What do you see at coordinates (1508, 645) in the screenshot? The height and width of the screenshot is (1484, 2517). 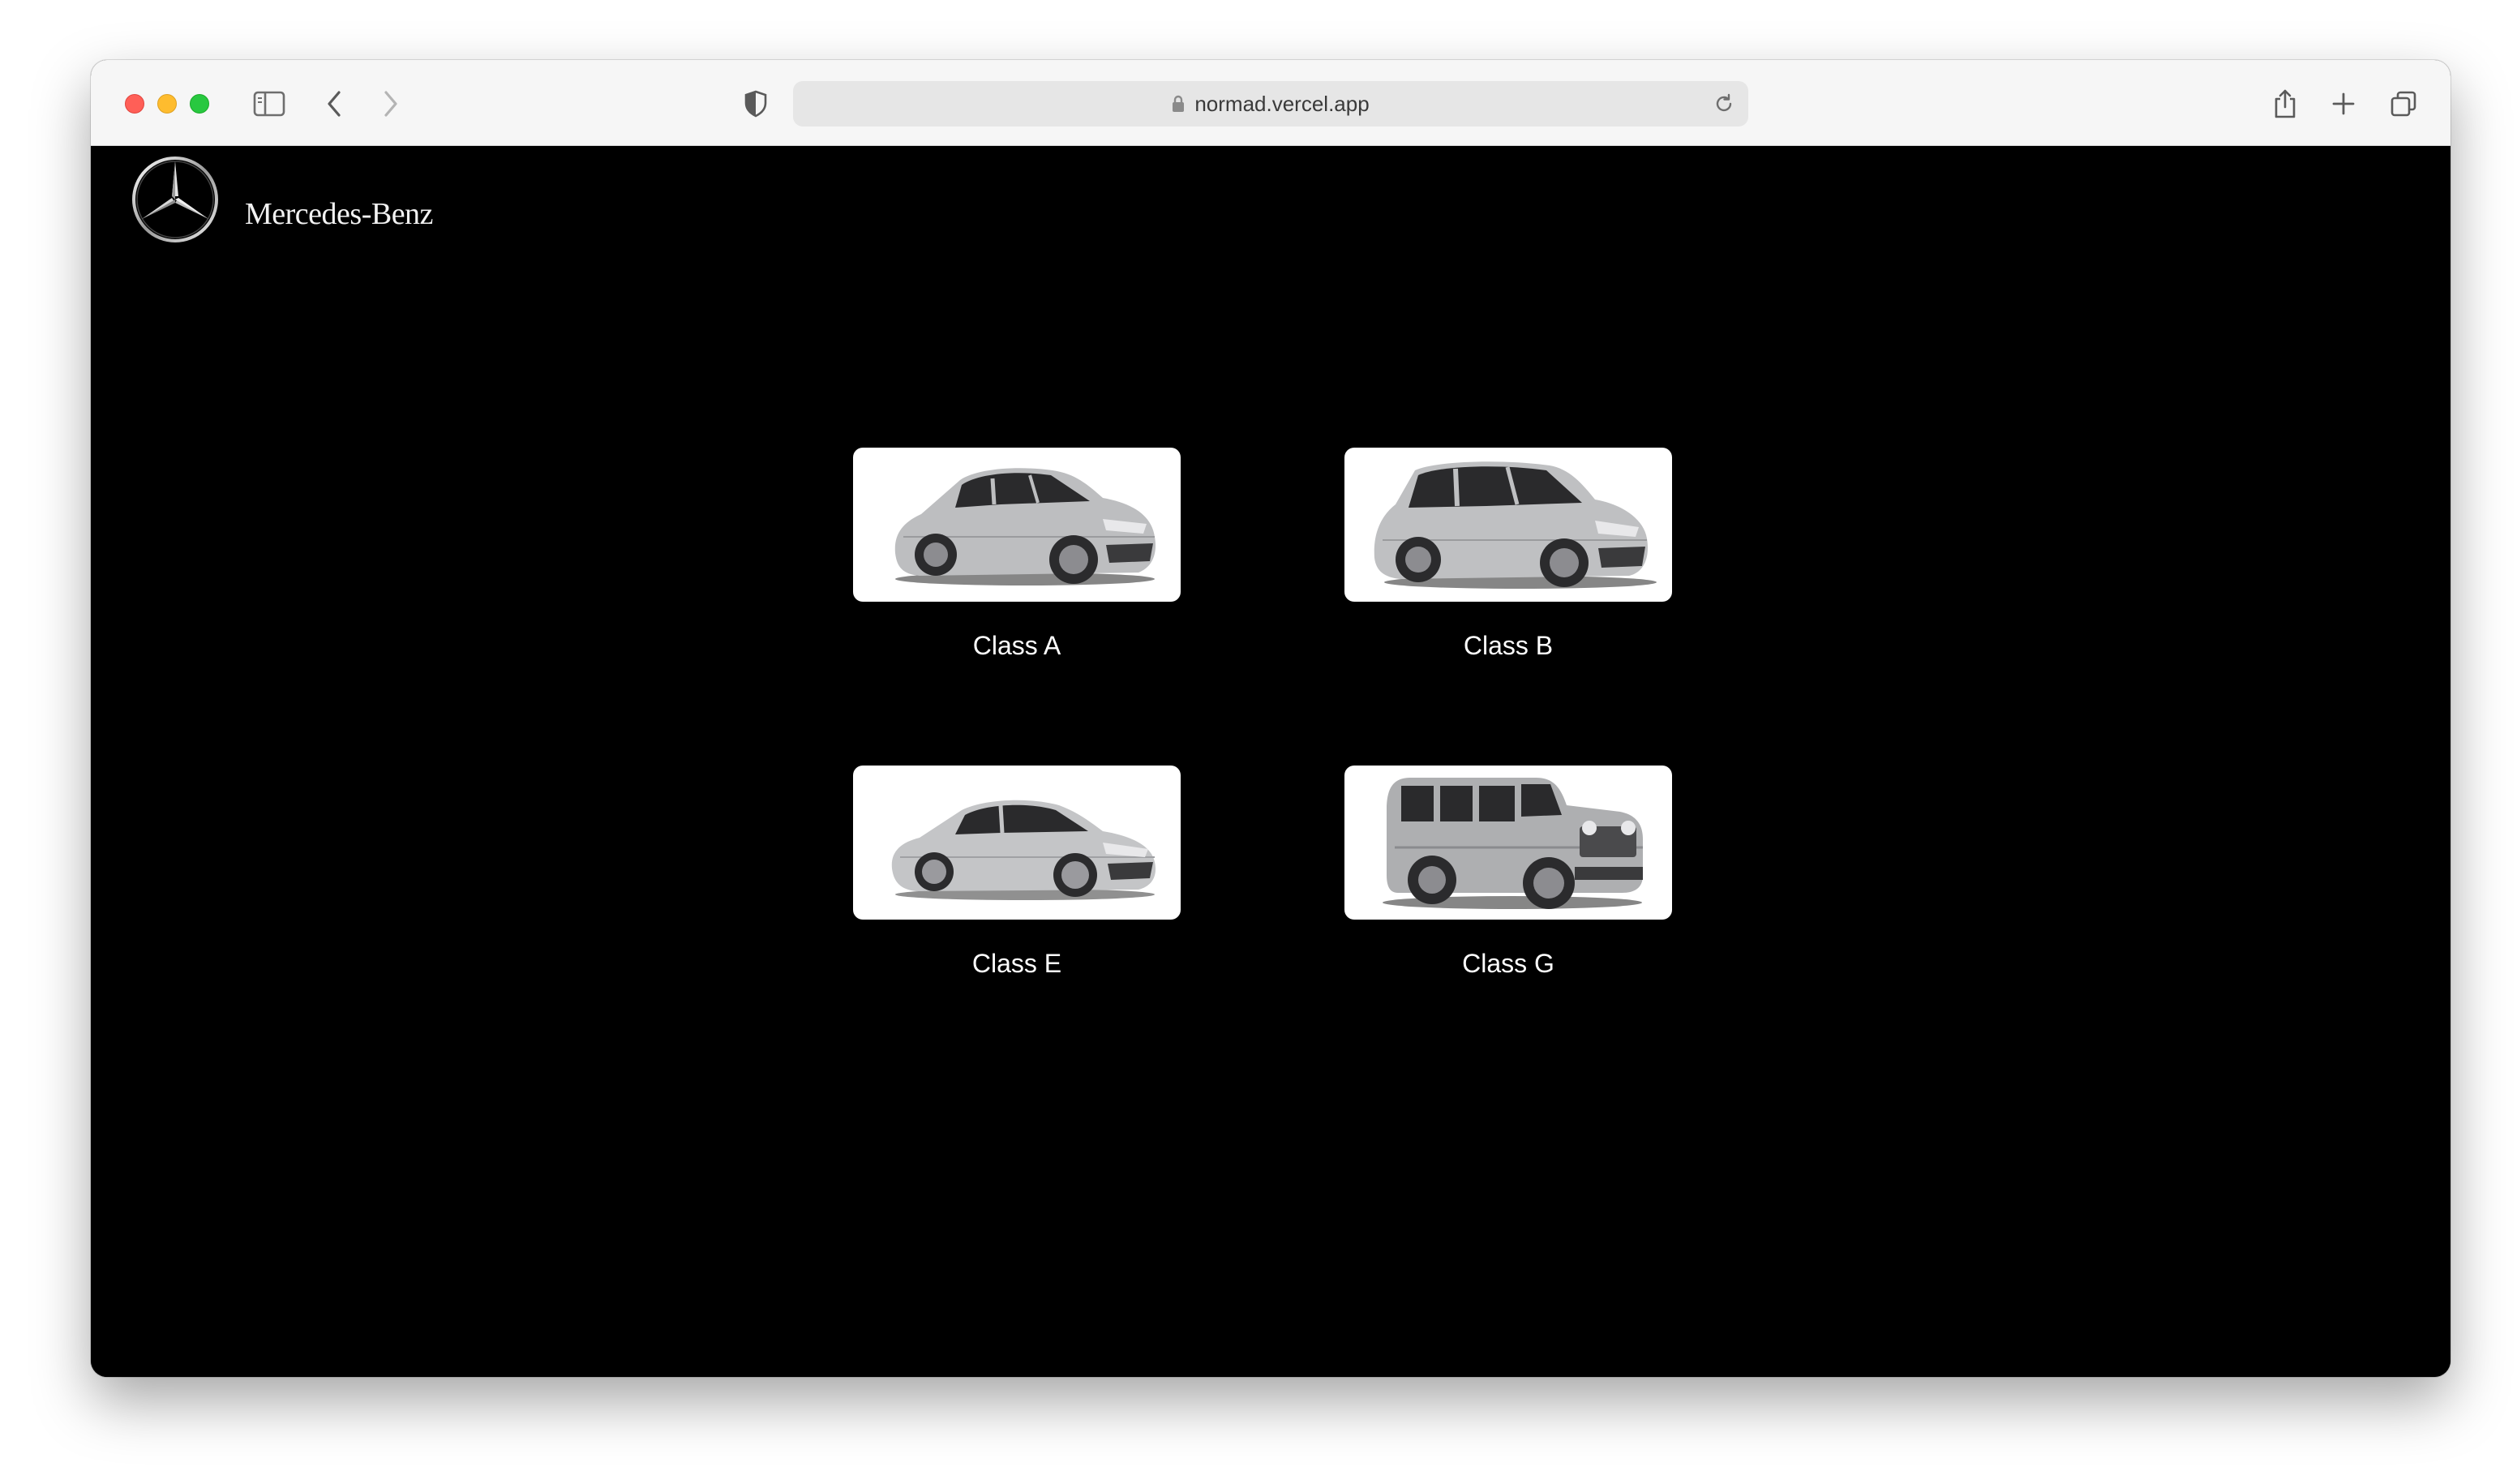 I see `car-label: Class B` at bounding box center [1508, 645].